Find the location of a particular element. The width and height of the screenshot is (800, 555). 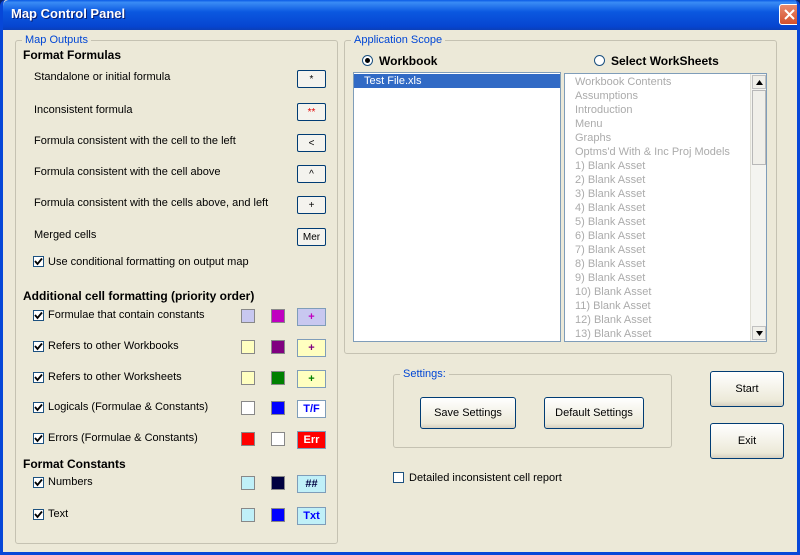

formula-format-button: * is located at coordinates (311, 79).